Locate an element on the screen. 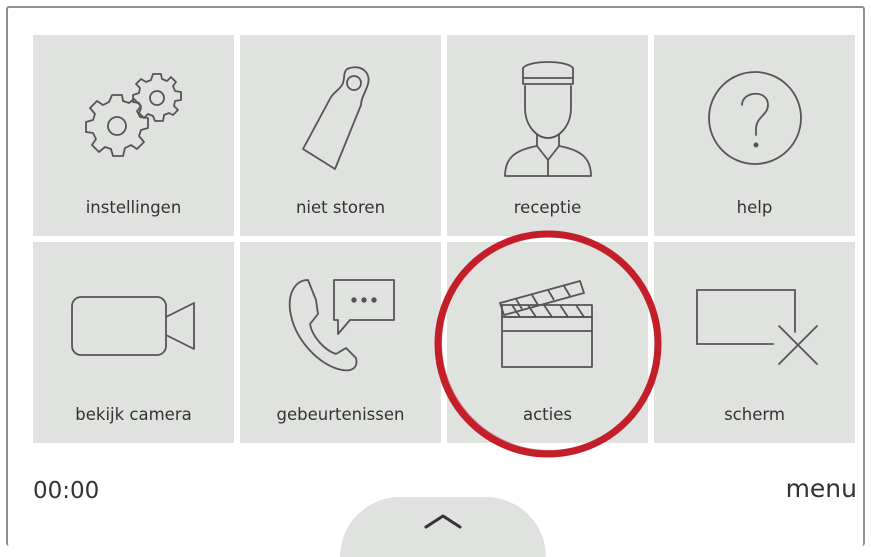  tile-label: niet storen is located at coordinates (340, 207).